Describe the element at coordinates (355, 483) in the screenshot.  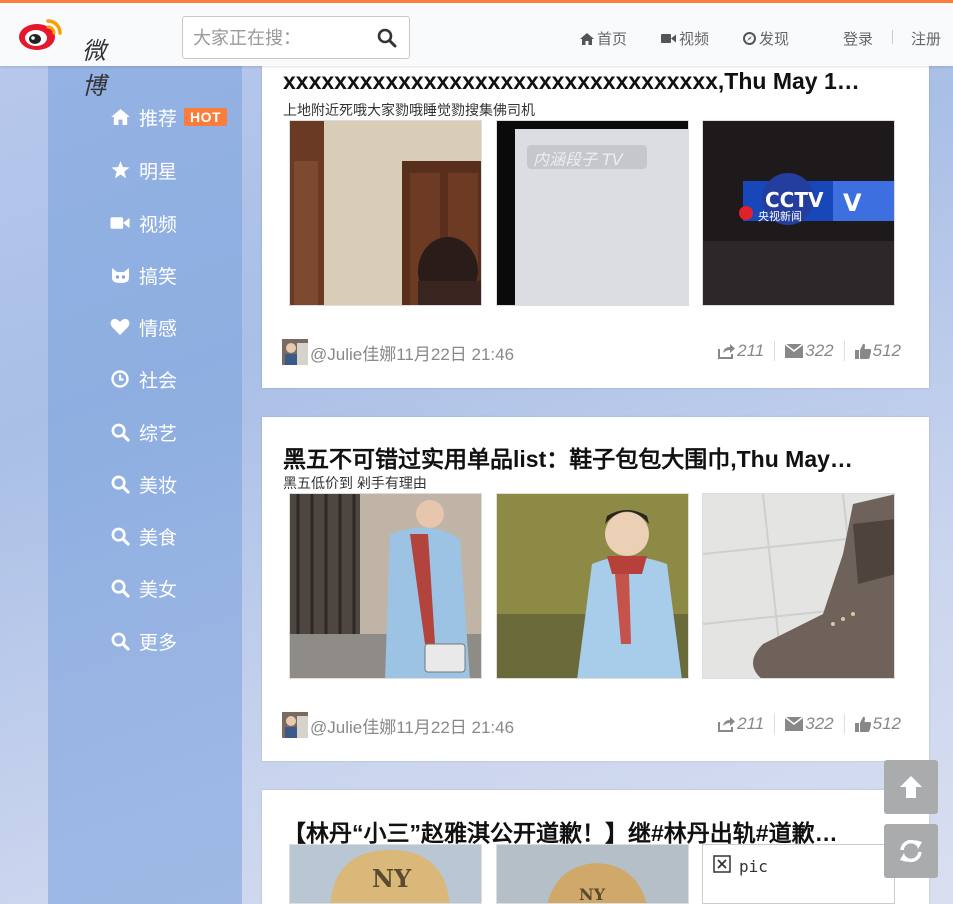
I see `post-subtitle: 黑五低价到 剁手有理由` at that location.